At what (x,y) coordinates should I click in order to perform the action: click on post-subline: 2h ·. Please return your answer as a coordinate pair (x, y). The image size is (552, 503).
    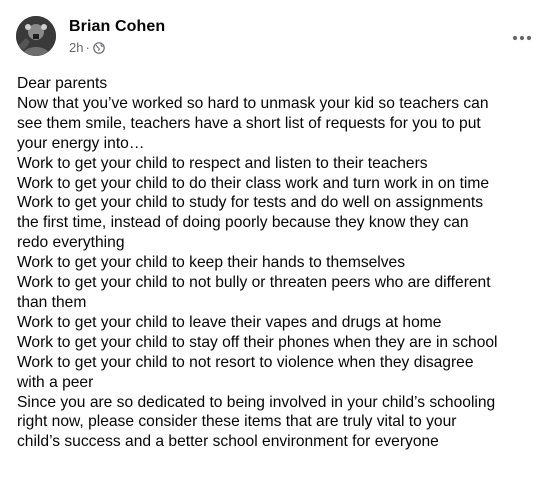
    Looking at the image, I should click on (117, 47).